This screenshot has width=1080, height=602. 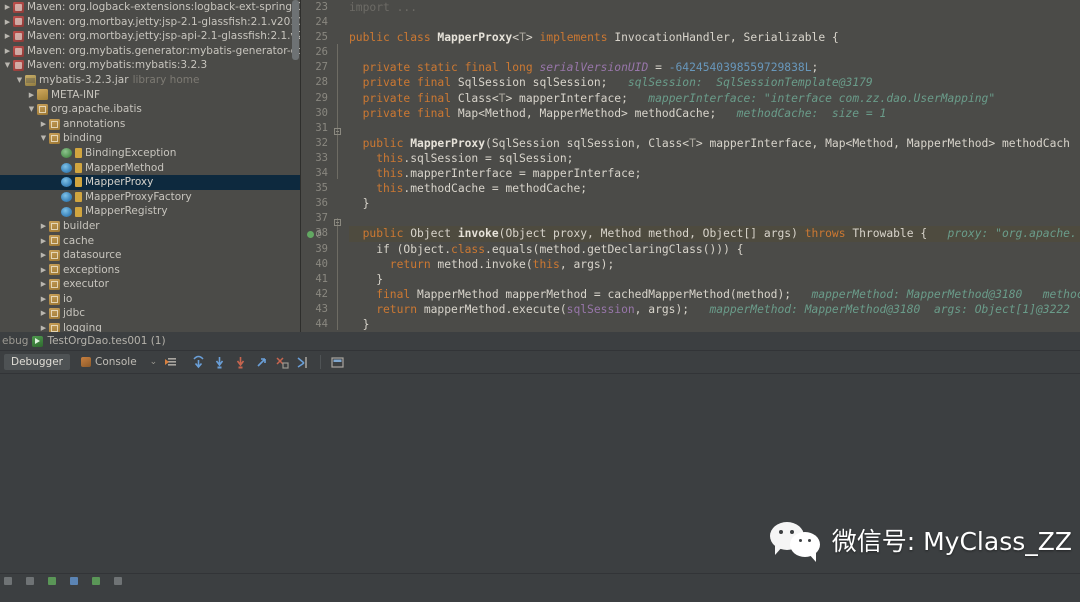 I want to click on tree-item: ▶ builder, so click(x=150, y=226).